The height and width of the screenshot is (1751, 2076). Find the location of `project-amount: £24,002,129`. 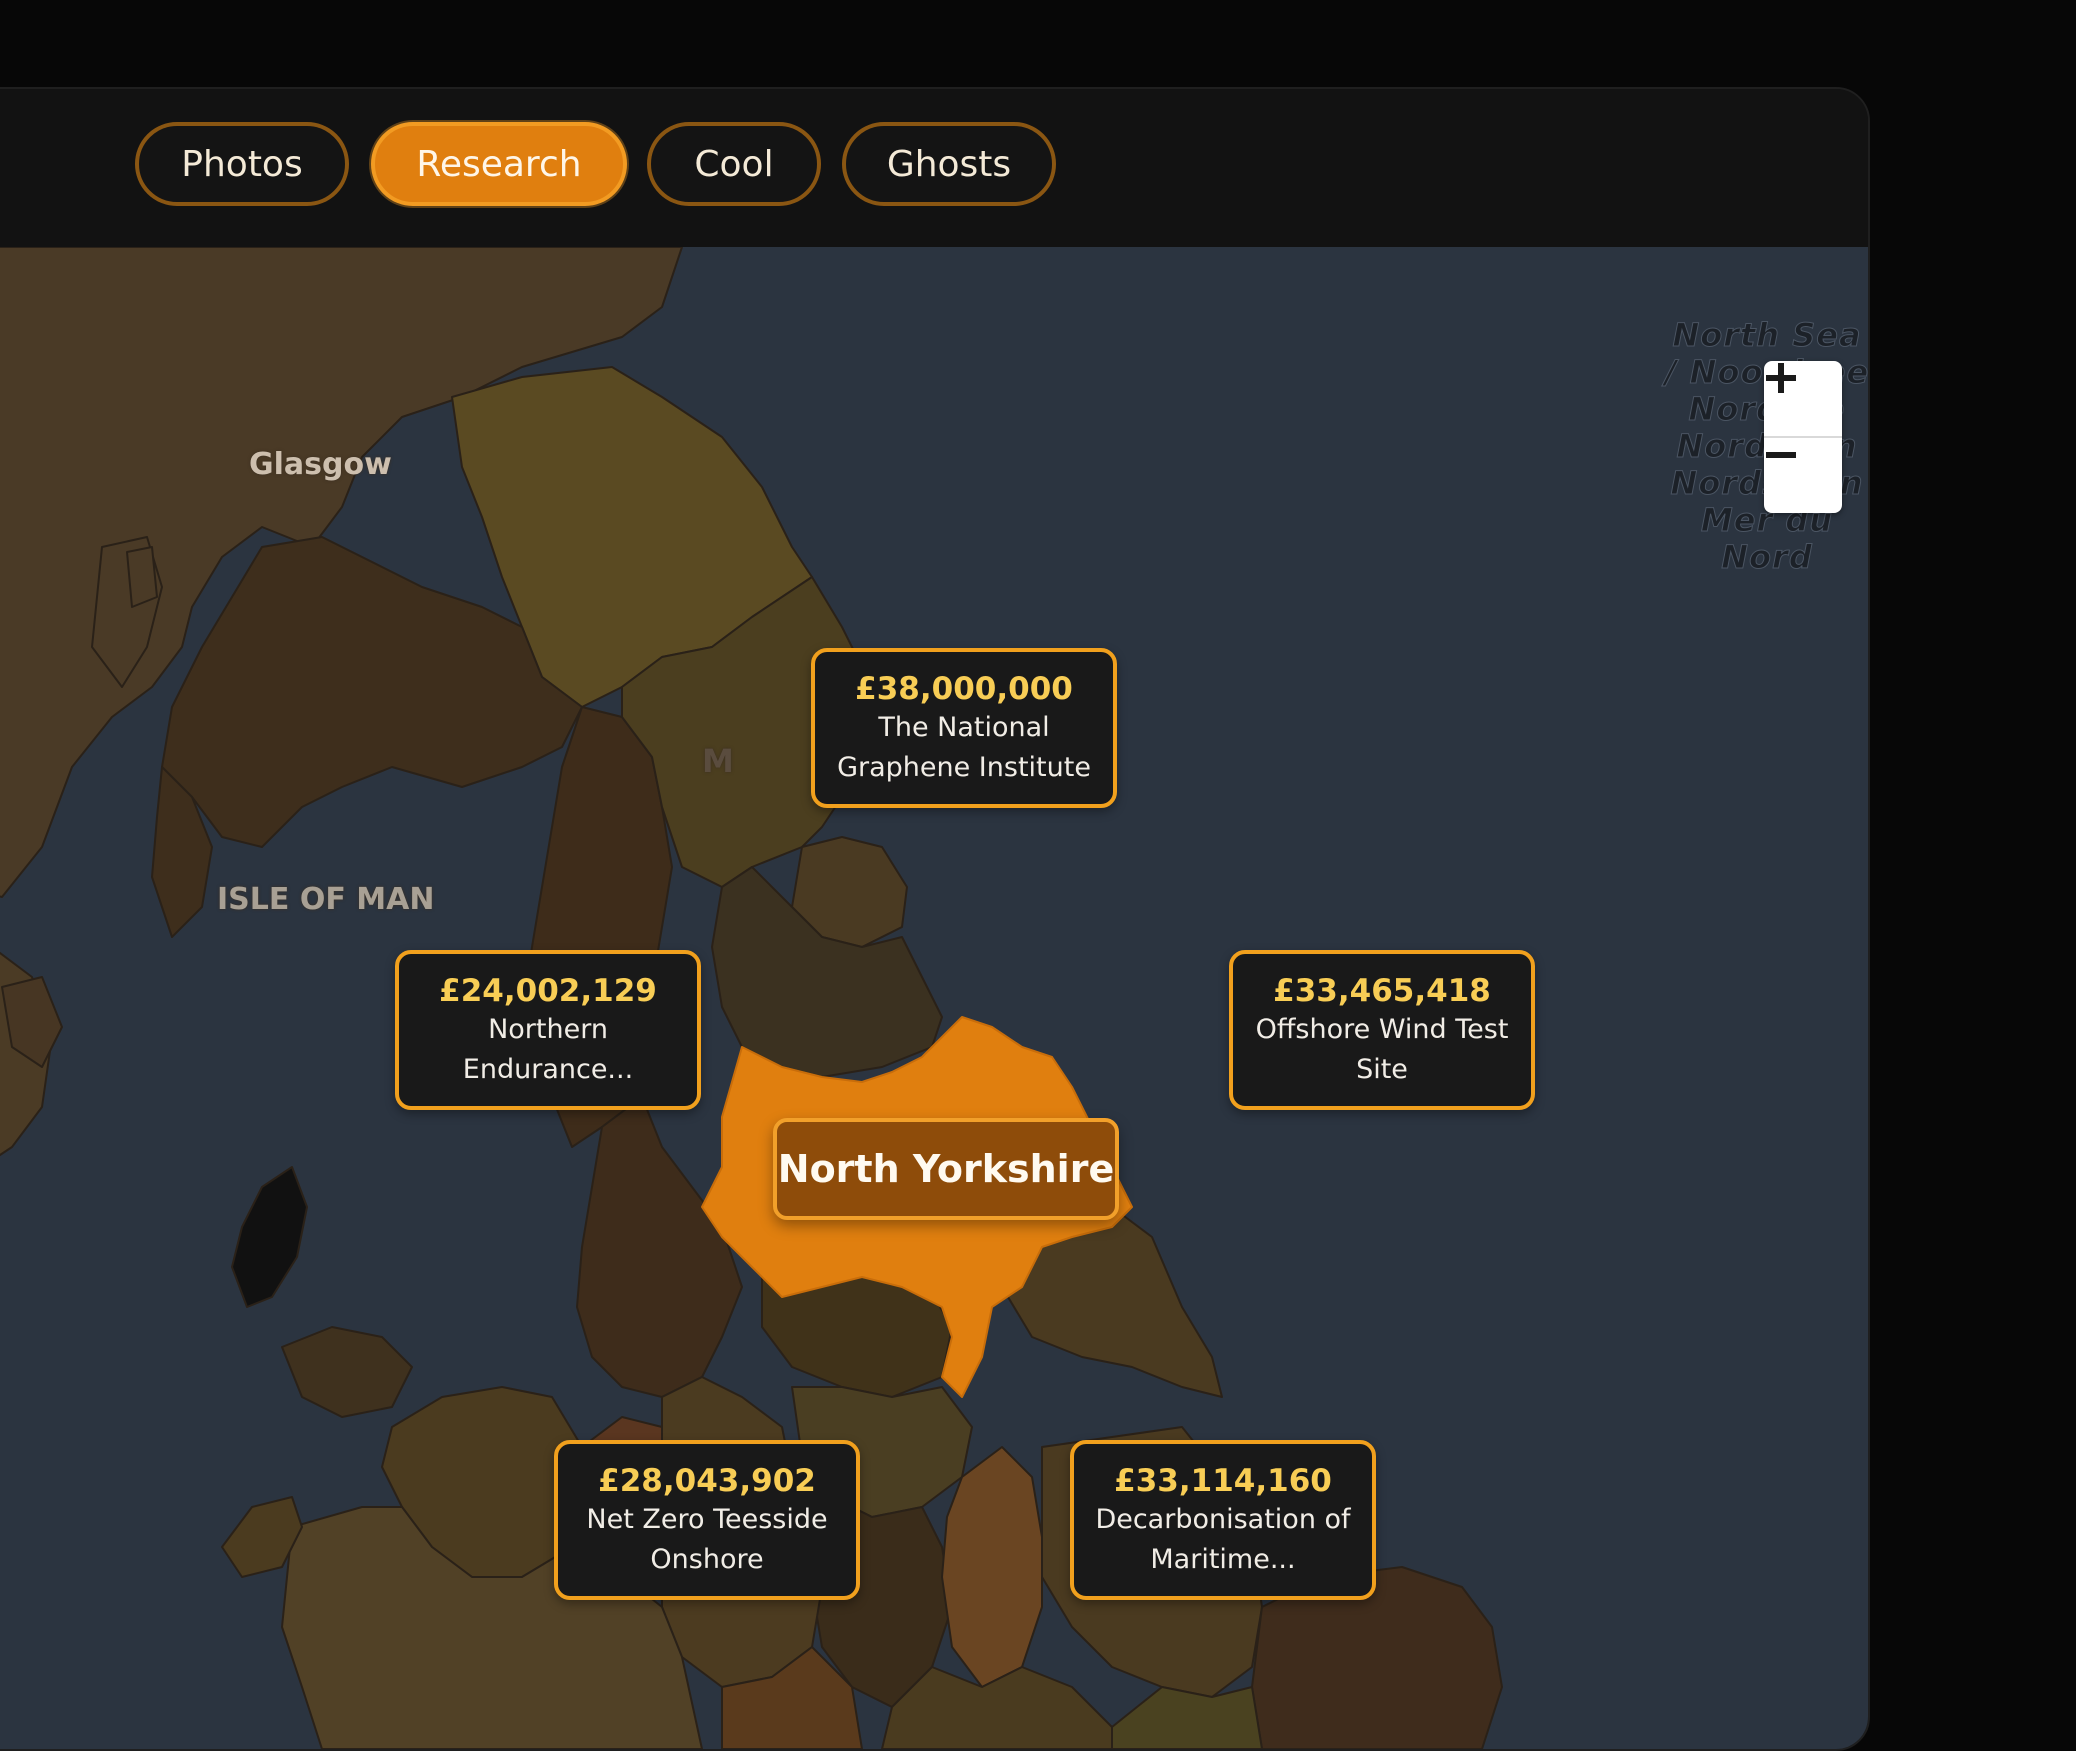

project-amount: £24,002,129 is located at coordinates (548, 991).